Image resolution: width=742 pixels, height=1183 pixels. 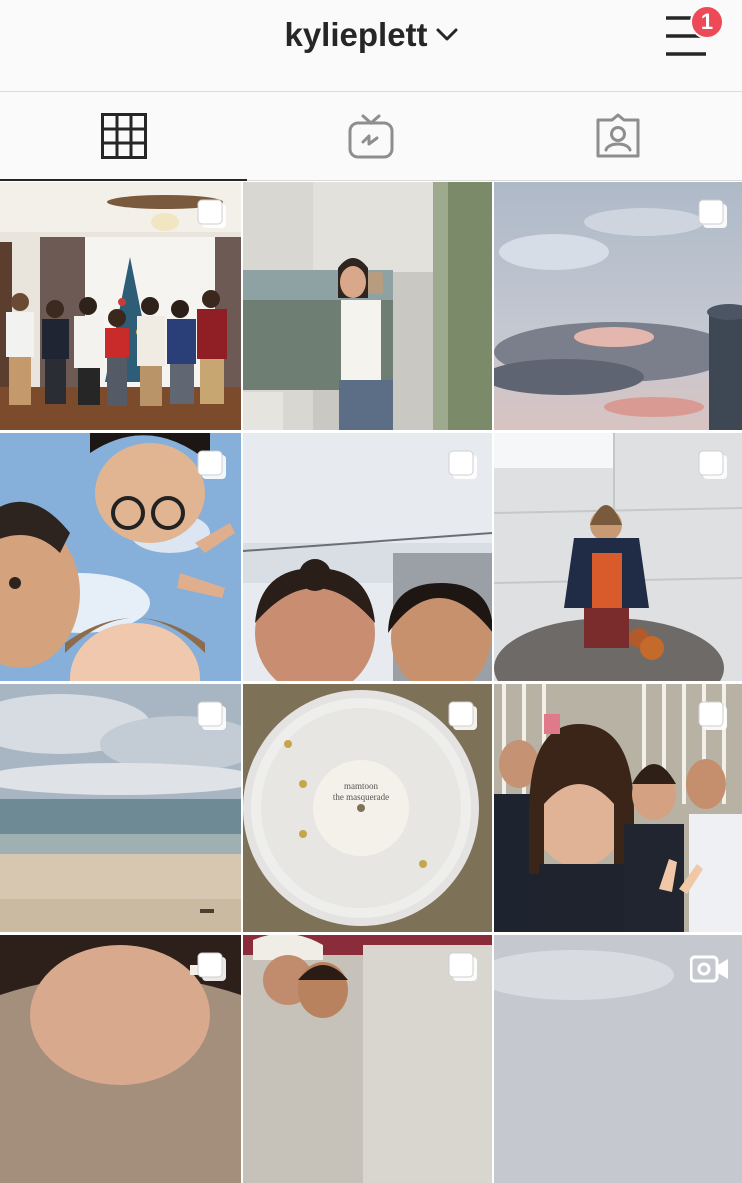 What do you see at coordinates (361, 797) in the screenshot?
I see `record-label-line2: the masquerade` at bounding box center [361, 797].